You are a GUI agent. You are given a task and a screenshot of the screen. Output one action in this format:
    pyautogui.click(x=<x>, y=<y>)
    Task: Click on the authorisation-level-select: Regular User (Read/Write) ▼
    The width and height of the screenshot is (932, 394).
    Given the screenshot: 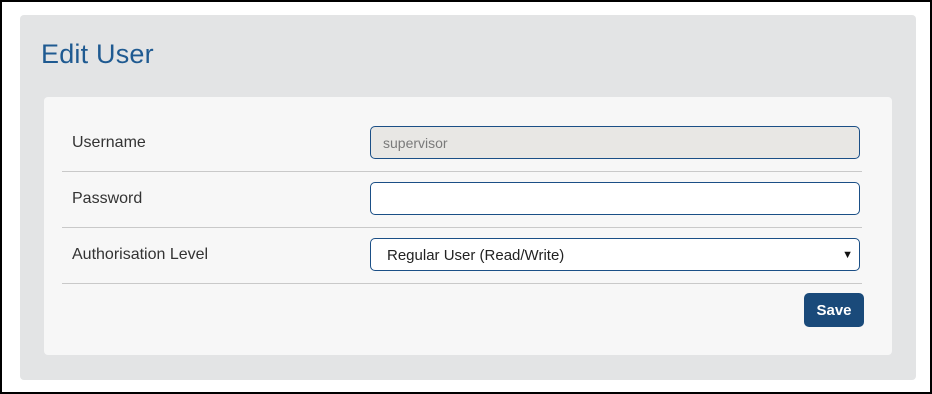 What is the action you would take?
    pyautogui.click(x=615, y=254)
    